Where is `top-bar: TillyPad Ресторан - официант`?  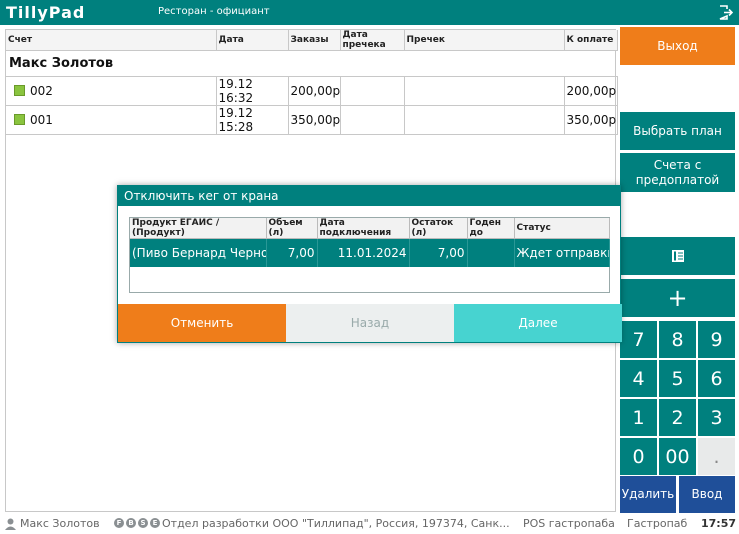 top-bar: TillyPad Ресторан - официант is located at coordinates (369, 12).